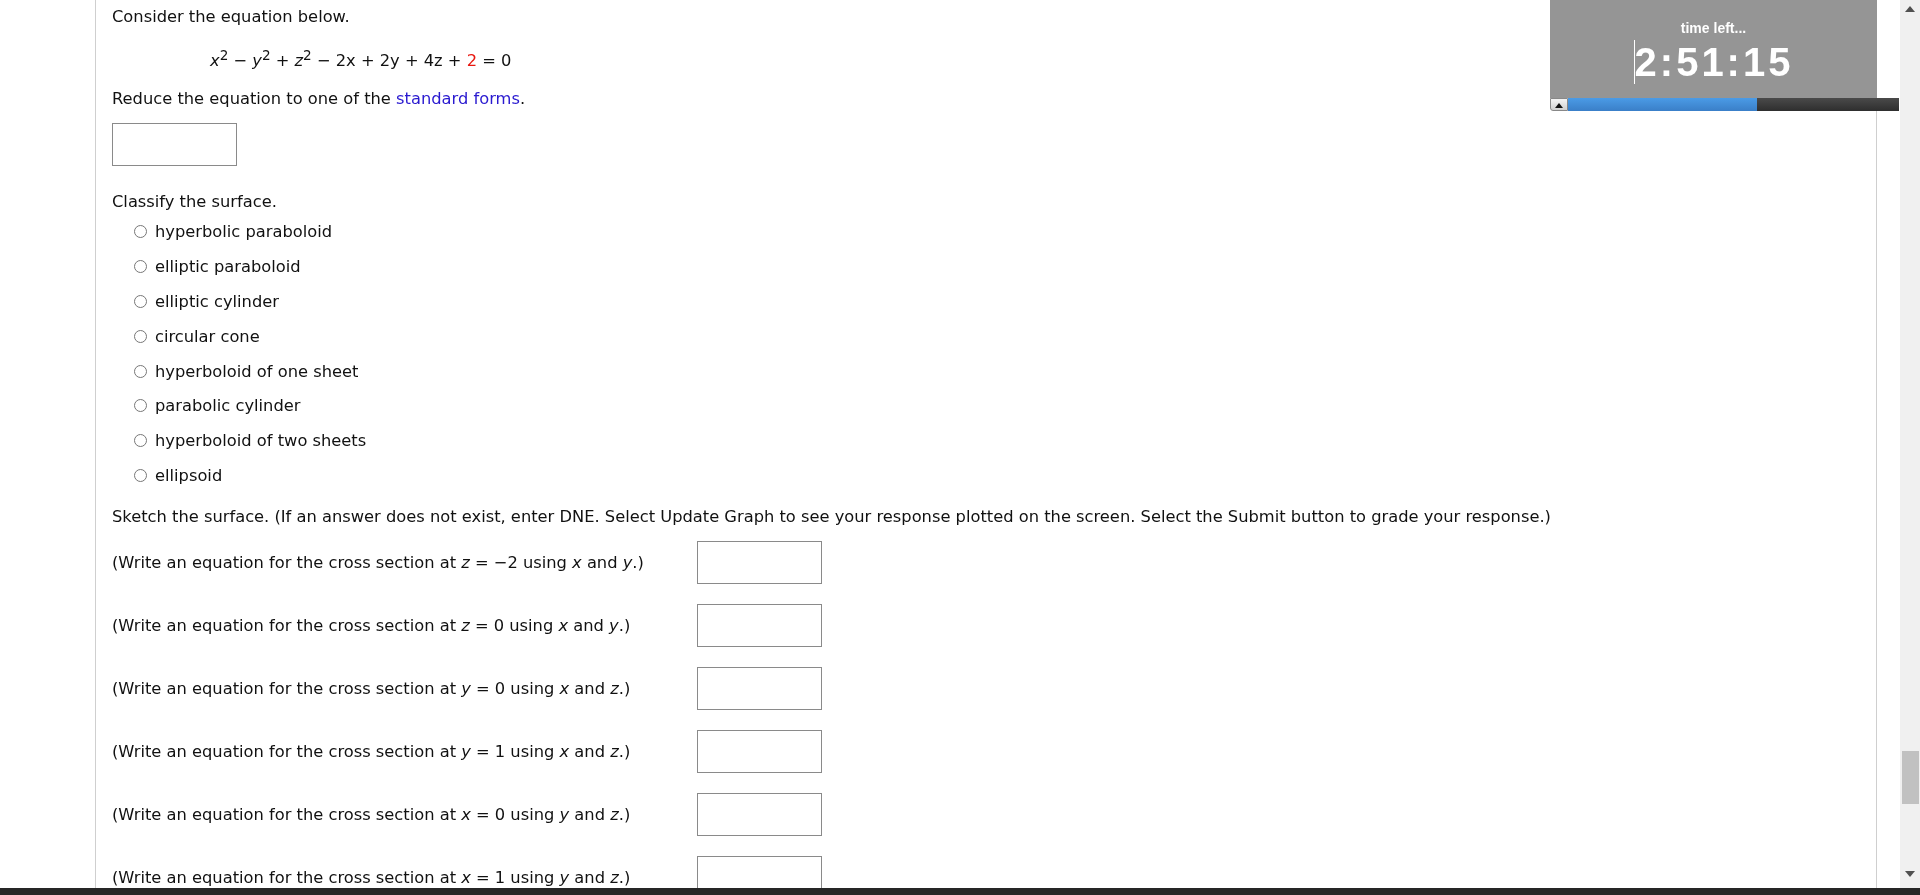 Image resolution: width=1920 pixels, height=895 pixels. I want to click on timer-value: 2:51:15, so click(1714, 62).